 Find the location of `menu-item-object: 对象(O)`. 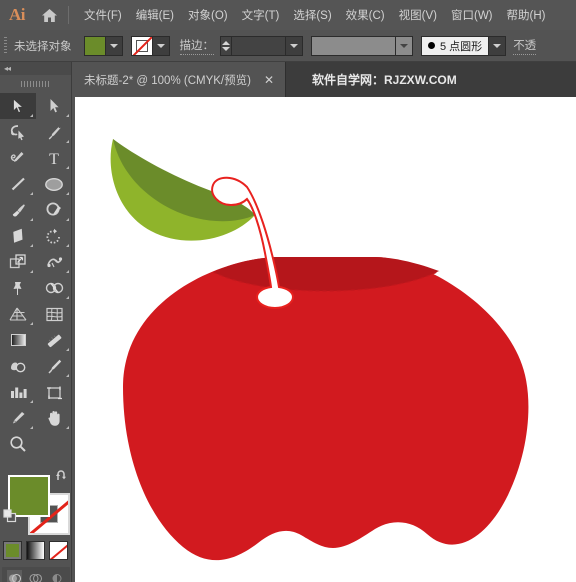

menu-item-object: 对象(O) is located at coordinates (208, 15).